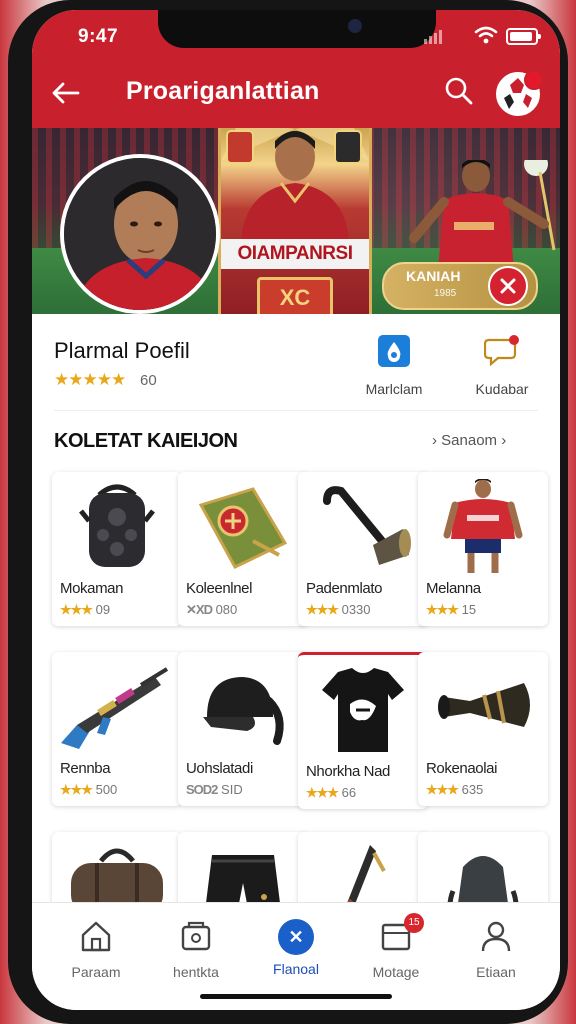 This screenshot has width=576, height=1024. I want to click on profile-name: Plarmal Poefil, so click(122, 350).